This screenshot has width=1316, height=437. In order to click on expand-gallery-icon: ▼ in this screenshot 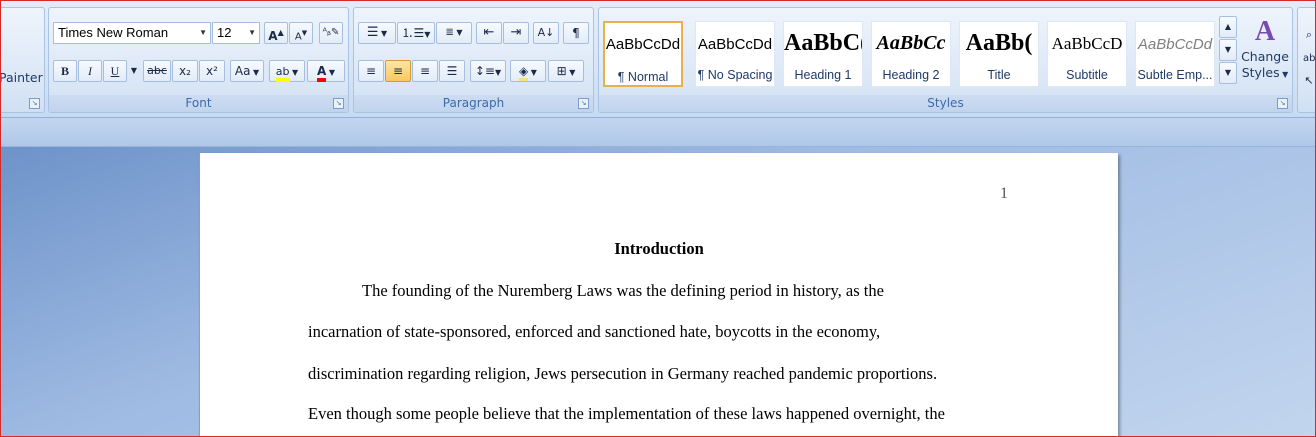, I will do `click(1228, 72)`.